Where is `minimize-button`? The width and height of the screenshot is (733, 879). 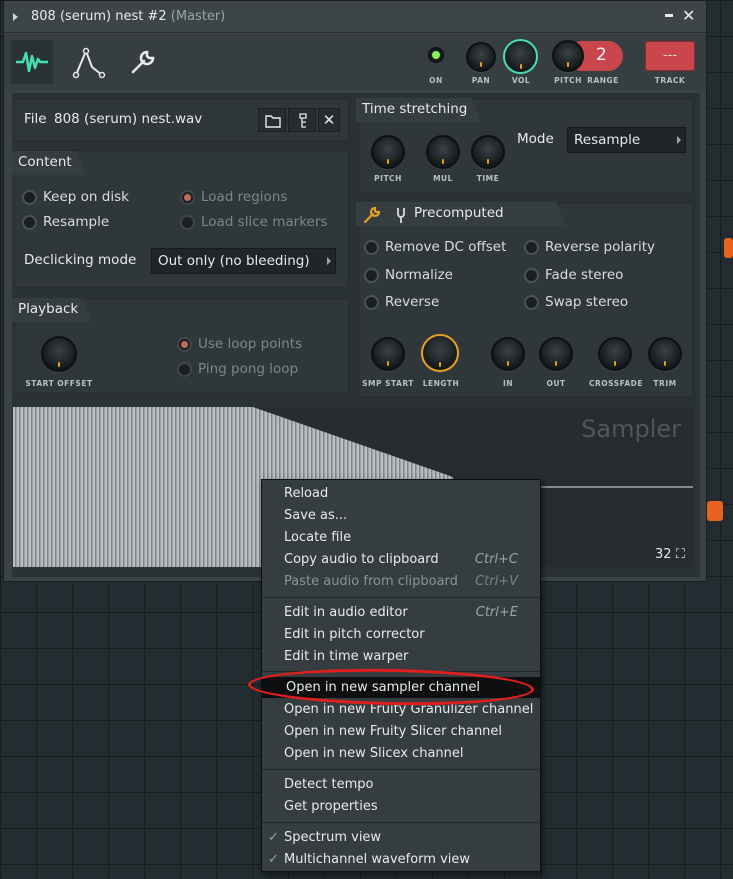 minimize-button is located at coordinates (669, 15).